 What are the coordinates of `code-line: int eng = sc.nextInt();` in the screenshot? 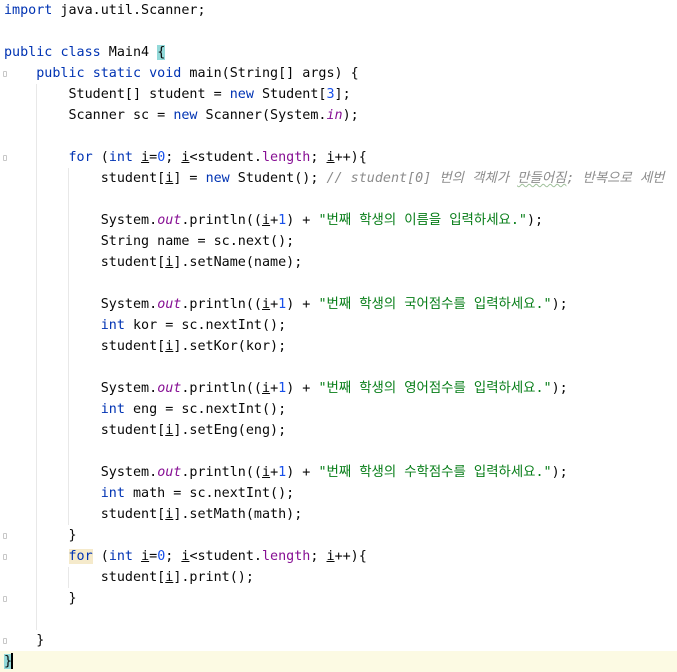 It's located at (145, 409).